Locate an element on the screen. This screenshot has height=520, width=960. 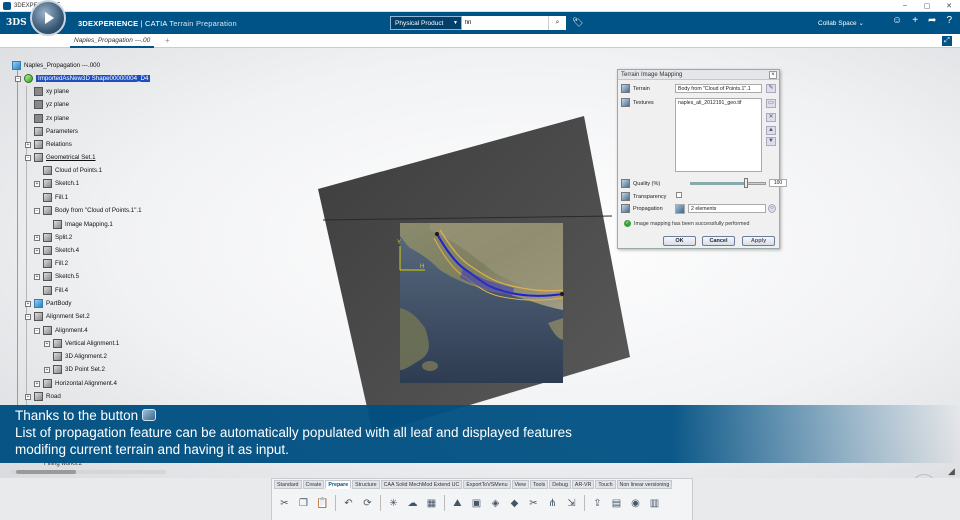
tree-item-alignment-set: − Alignment Set.2 is located at coordinates (57, 316).